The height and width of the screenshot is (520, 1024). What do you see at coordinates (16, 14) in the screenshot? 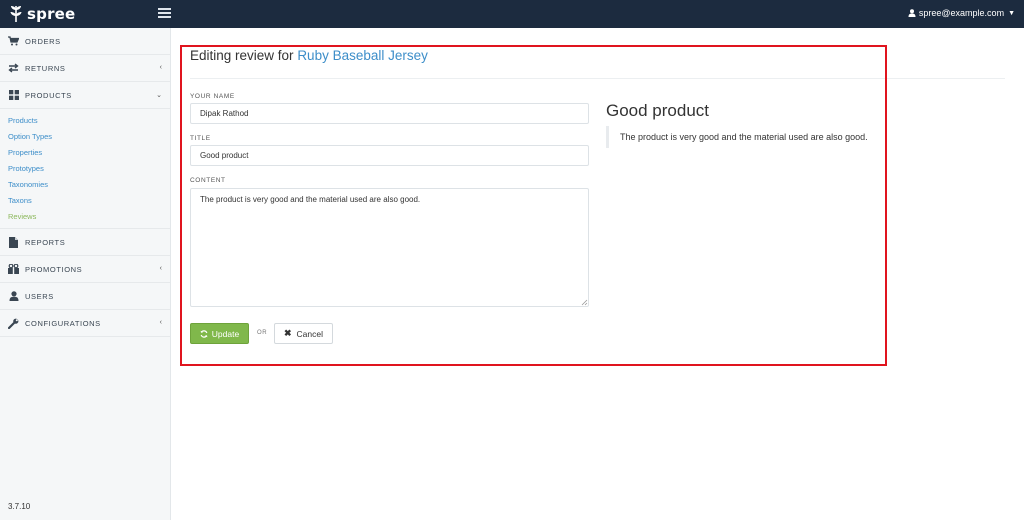
I see `spree-logo-icon` at bounding box center [16, 14].